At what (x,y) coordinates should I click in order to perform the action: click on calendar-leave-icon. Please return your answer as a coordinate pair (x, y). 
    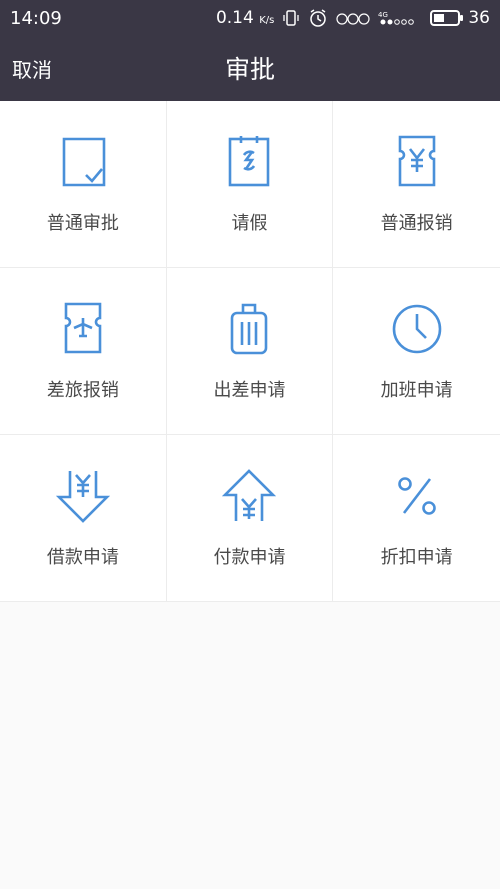
    Looking at the image, I should click on (249, 162).